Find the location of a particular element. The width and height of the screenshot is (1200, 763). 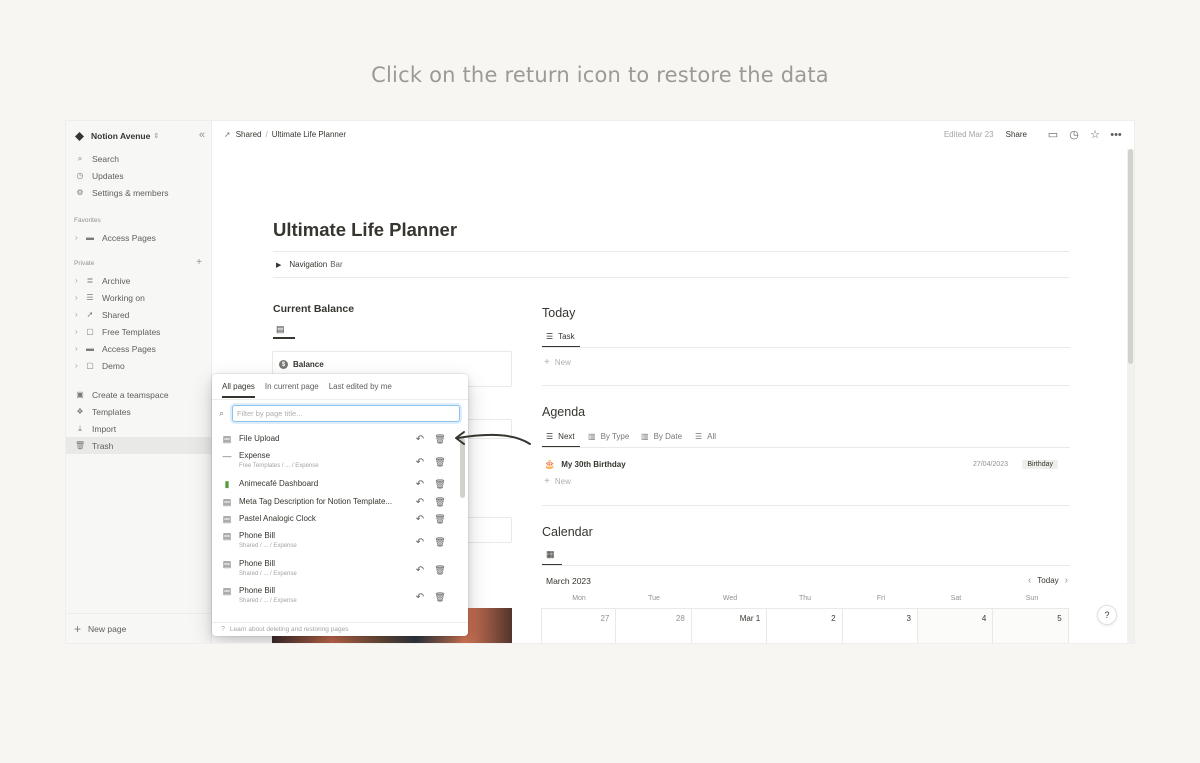

teamspace-icon: ▣ is located at coordinates (80, 394).